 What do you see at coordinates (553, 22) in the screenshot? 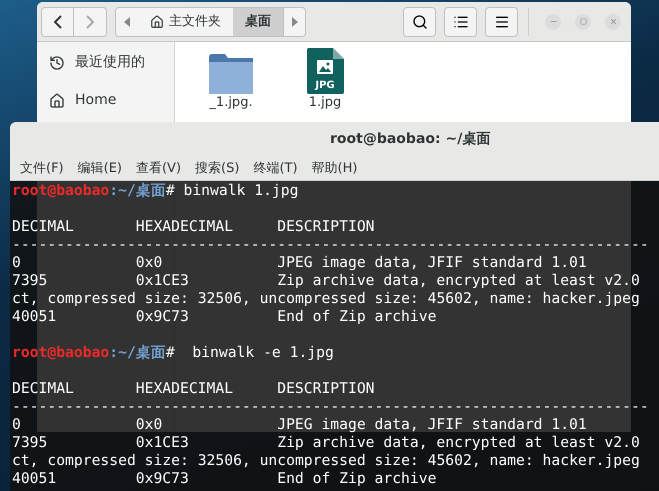
I see `minimize-button` at bounding box center [553, 22].